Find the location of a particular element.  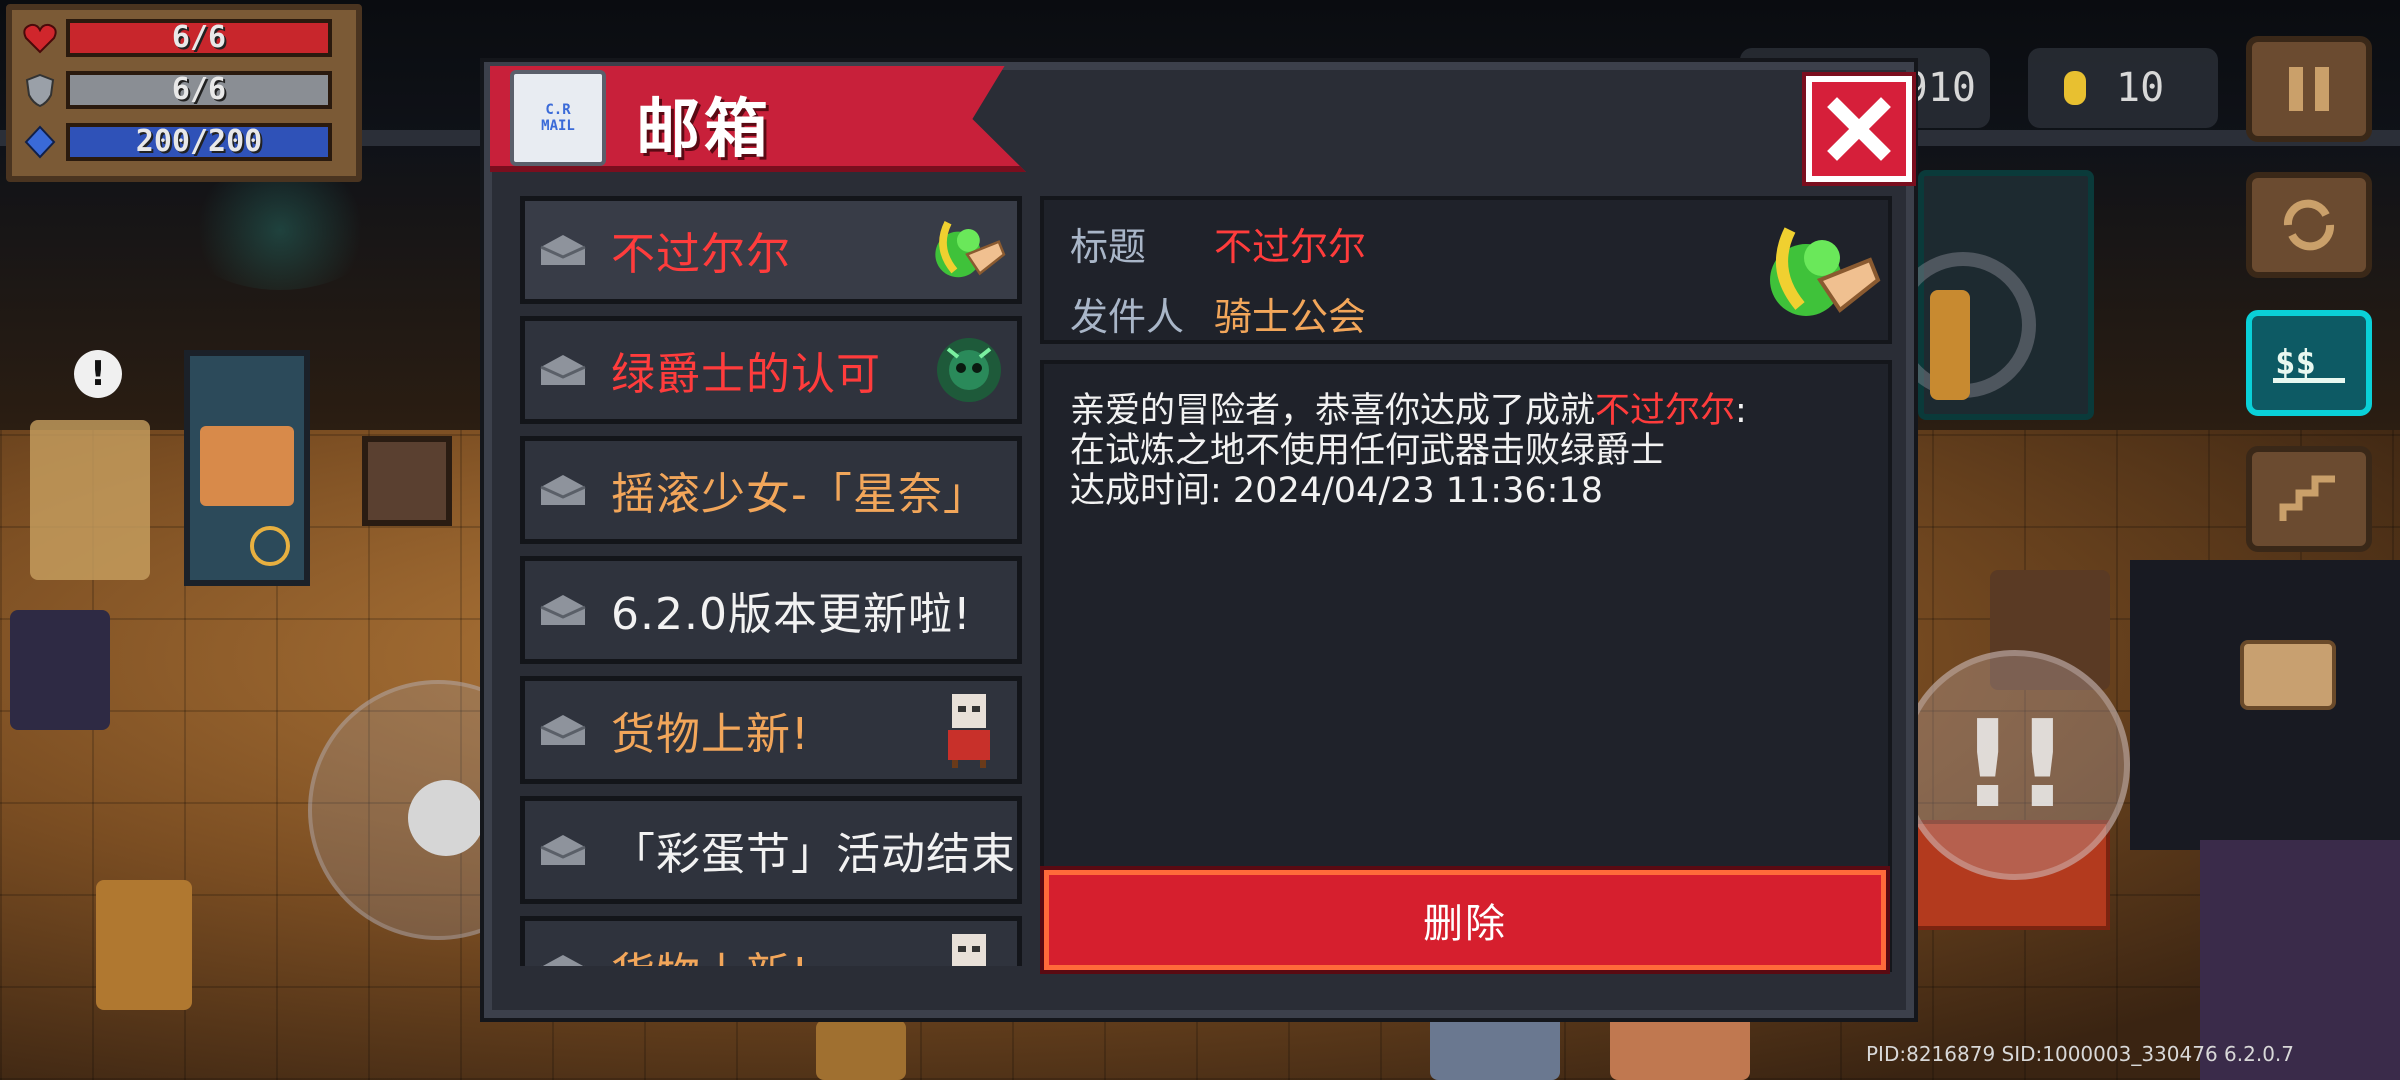

money-icon: $$ is located at coordinates (2309, 363).